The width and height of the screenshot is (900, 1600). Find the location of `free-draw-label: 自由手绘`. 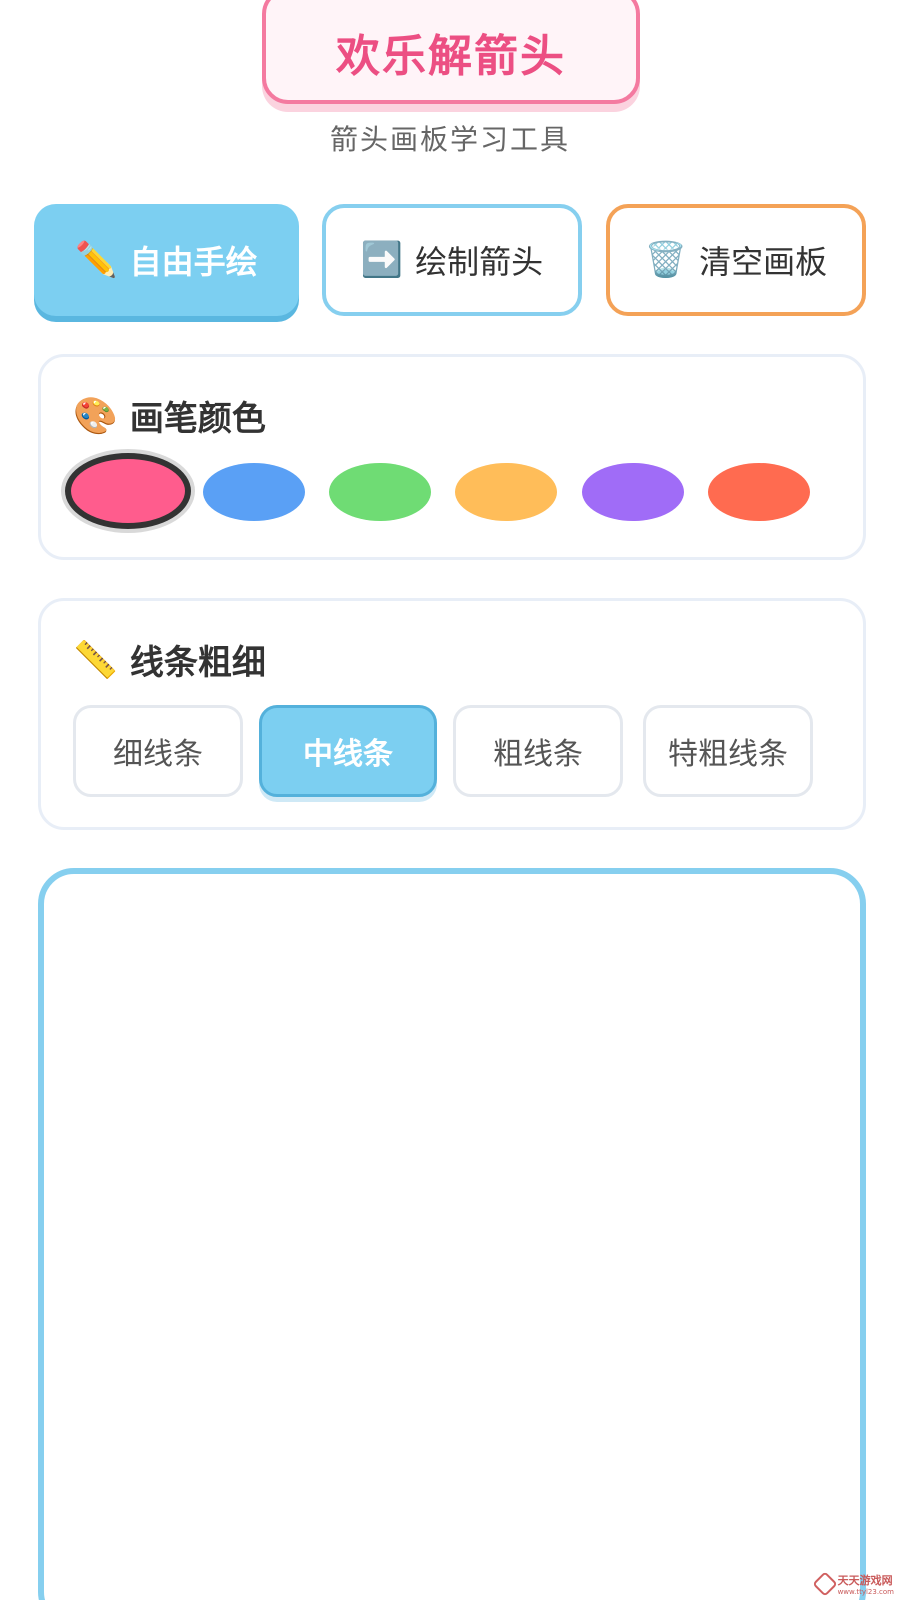

free-draw-label: 自由手绘 is located at coordinates (193, 262).